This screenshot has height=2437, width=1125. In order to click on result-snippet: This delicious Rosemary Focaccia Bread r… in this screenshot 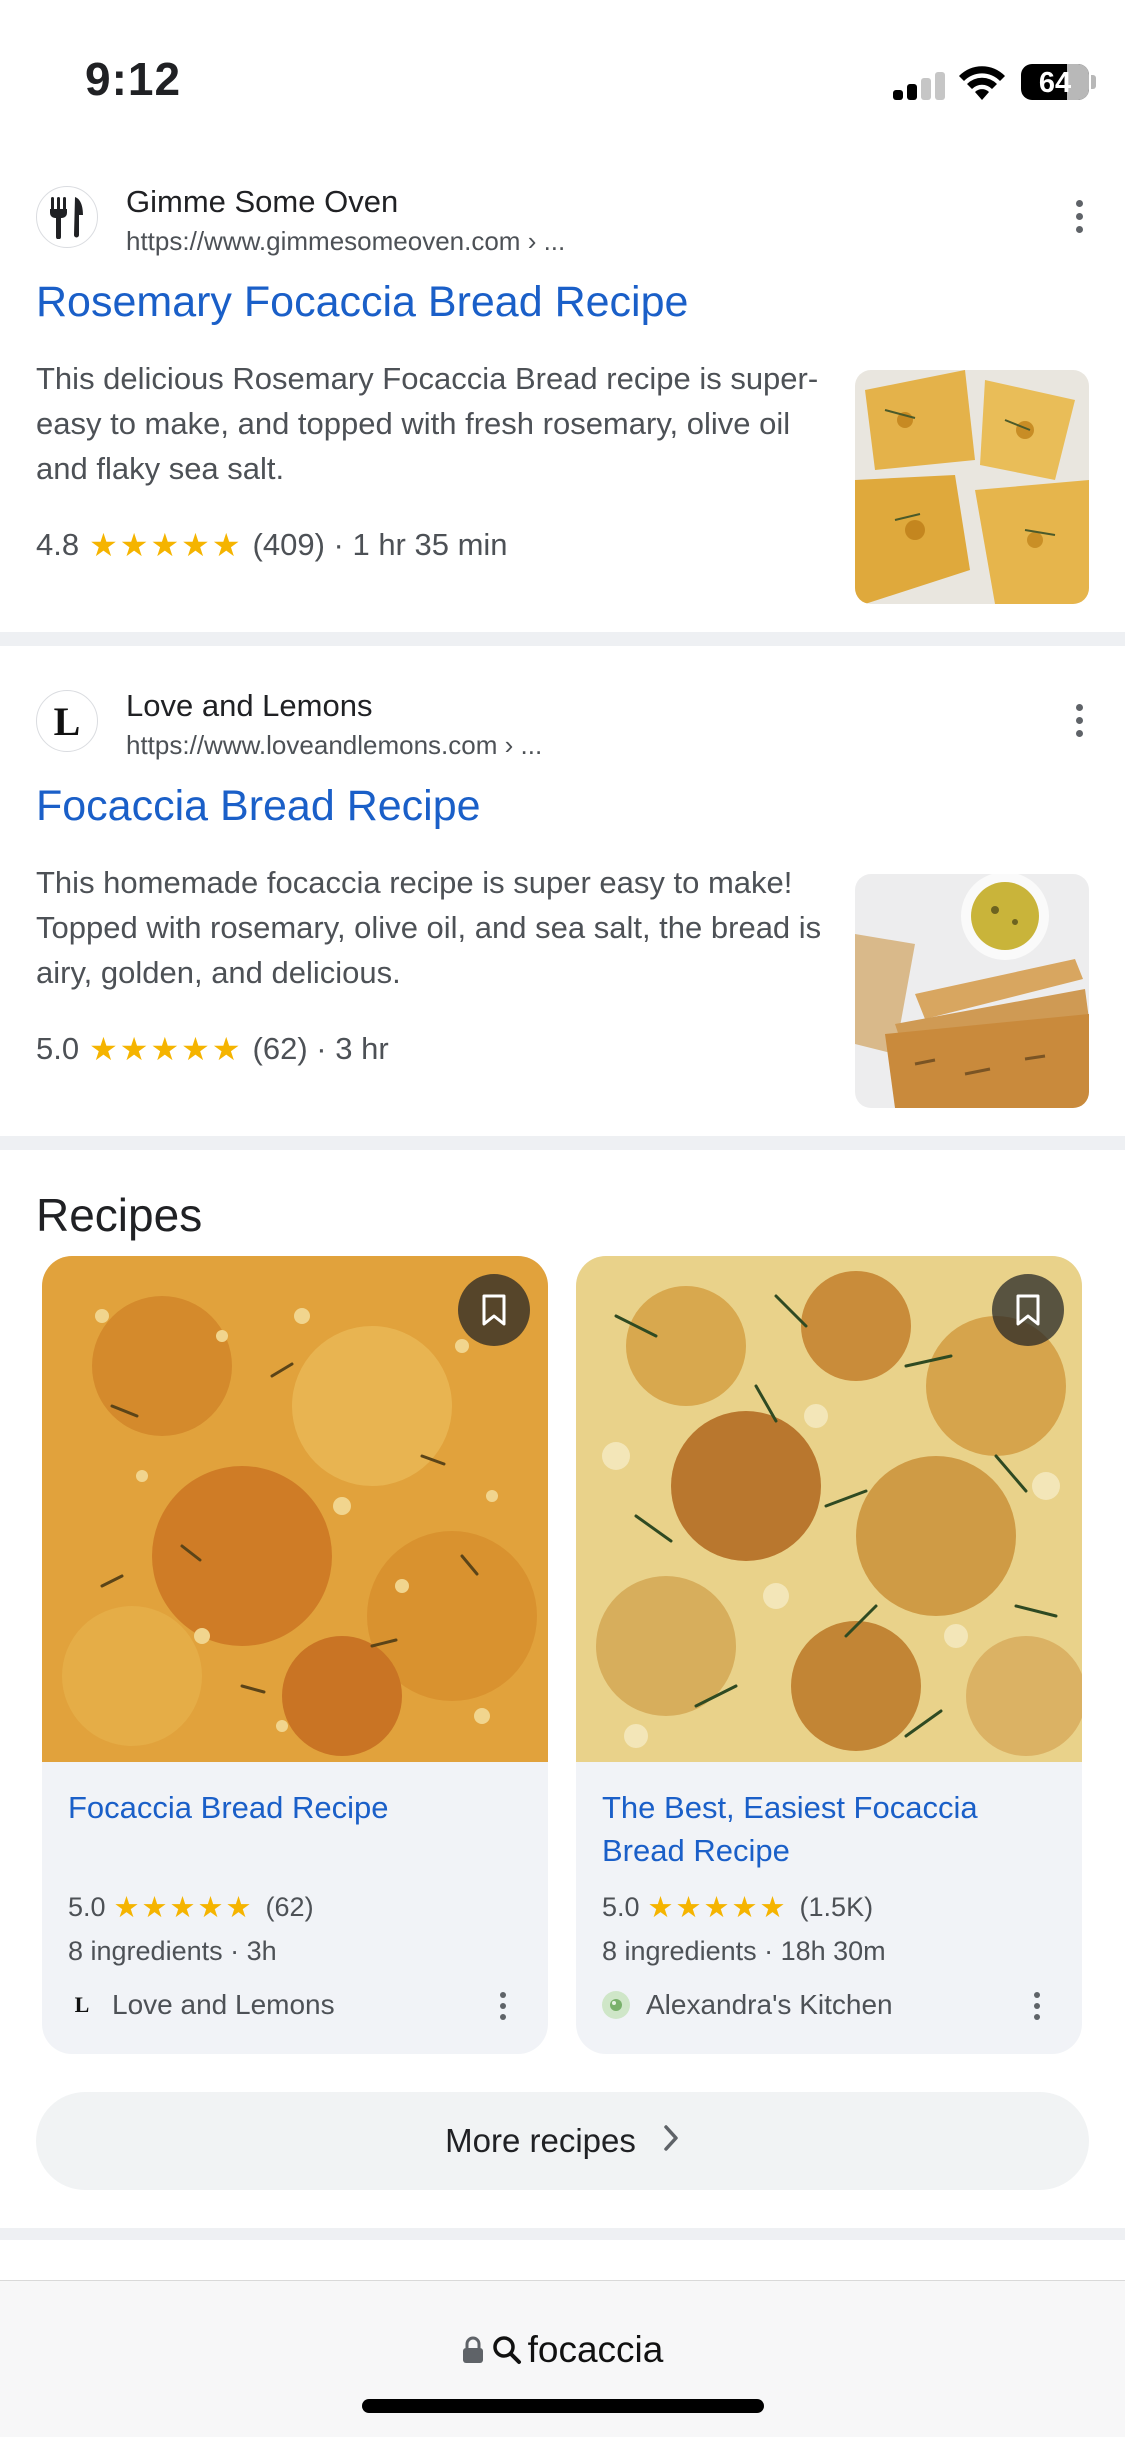, I will do `click(427, 423)`.